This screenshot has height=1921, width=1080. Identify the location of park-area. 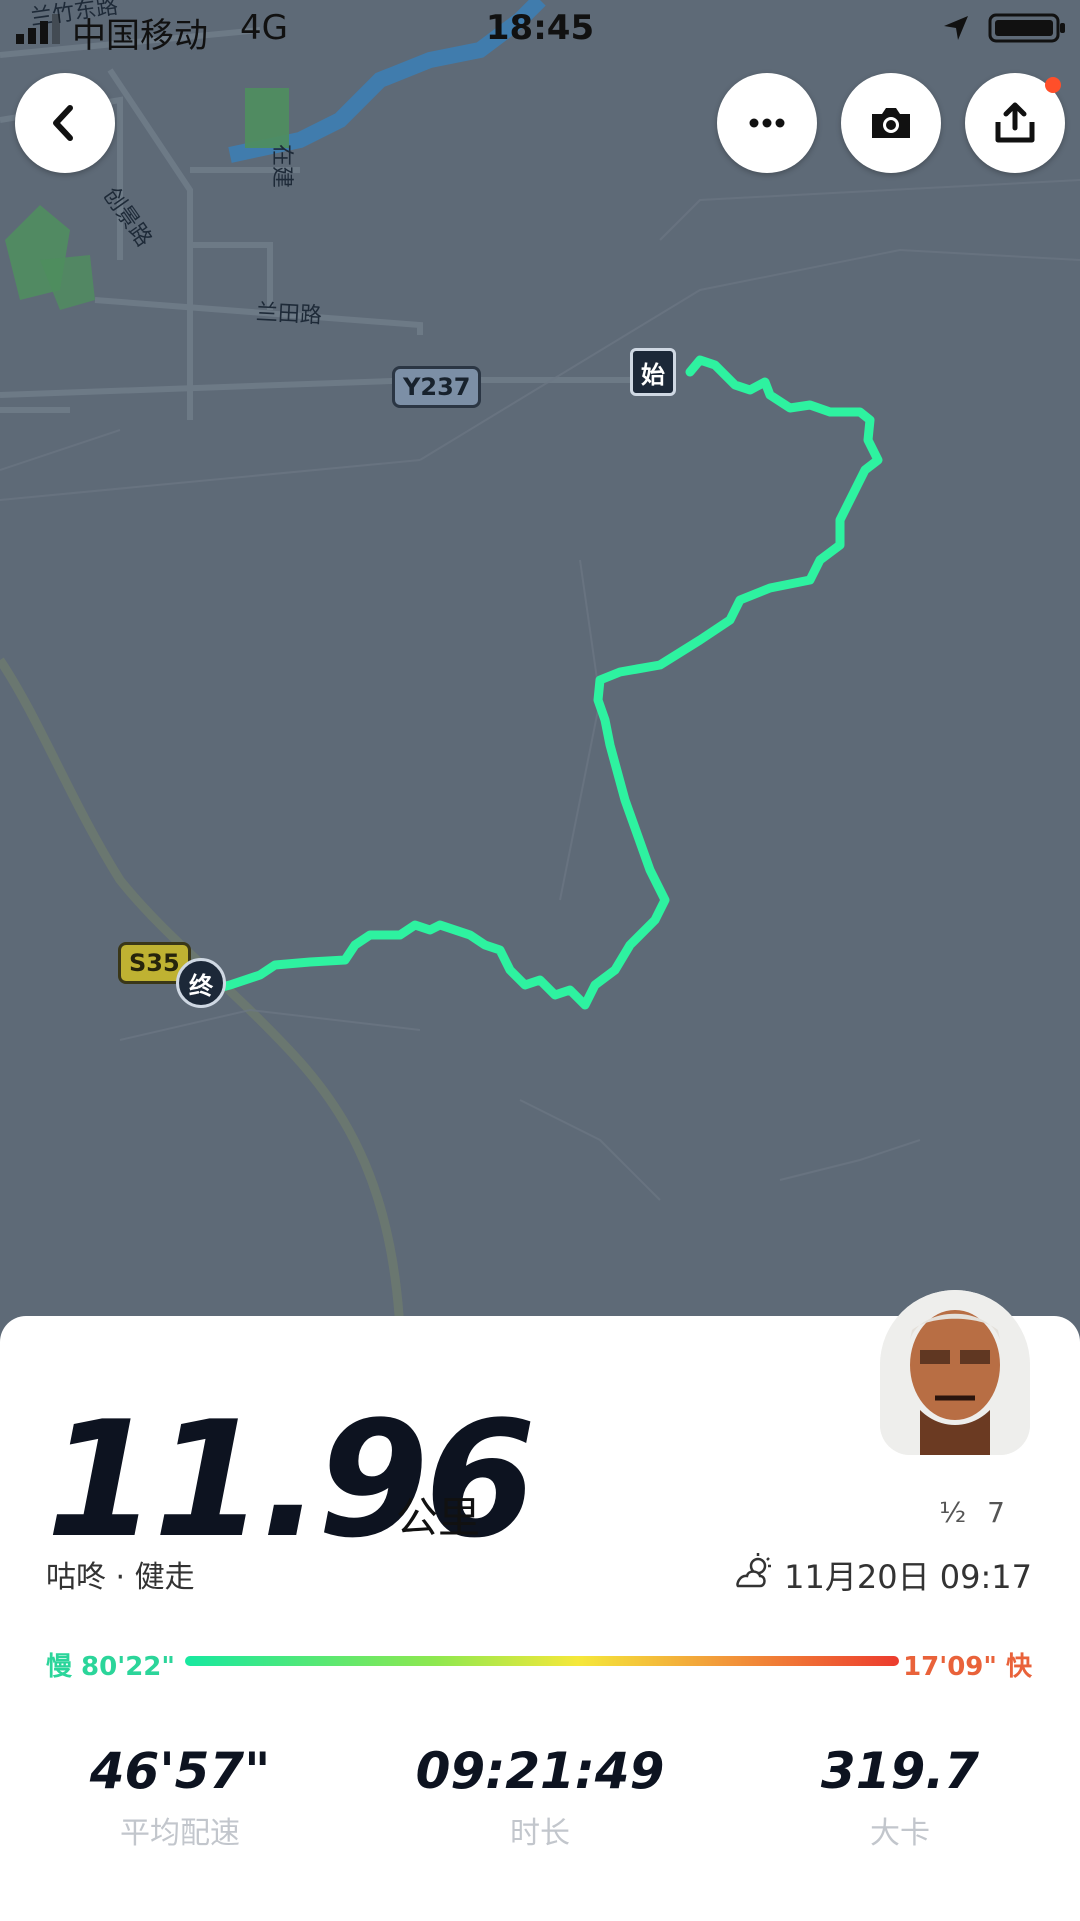
(267, 118).